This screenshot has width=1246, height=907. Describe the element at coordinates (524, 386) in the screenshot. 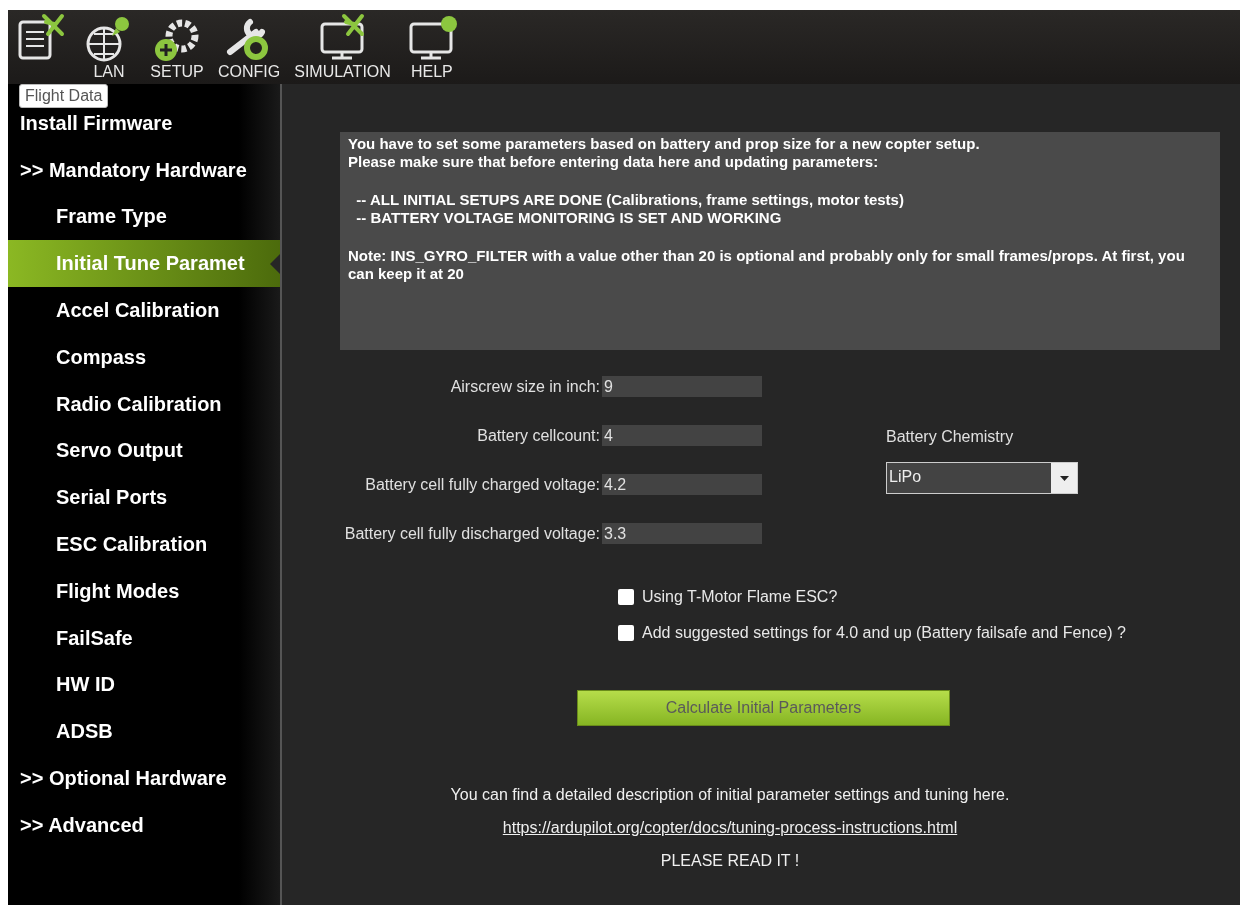

I see `field-label: Airscrew size in inch:` at that location.